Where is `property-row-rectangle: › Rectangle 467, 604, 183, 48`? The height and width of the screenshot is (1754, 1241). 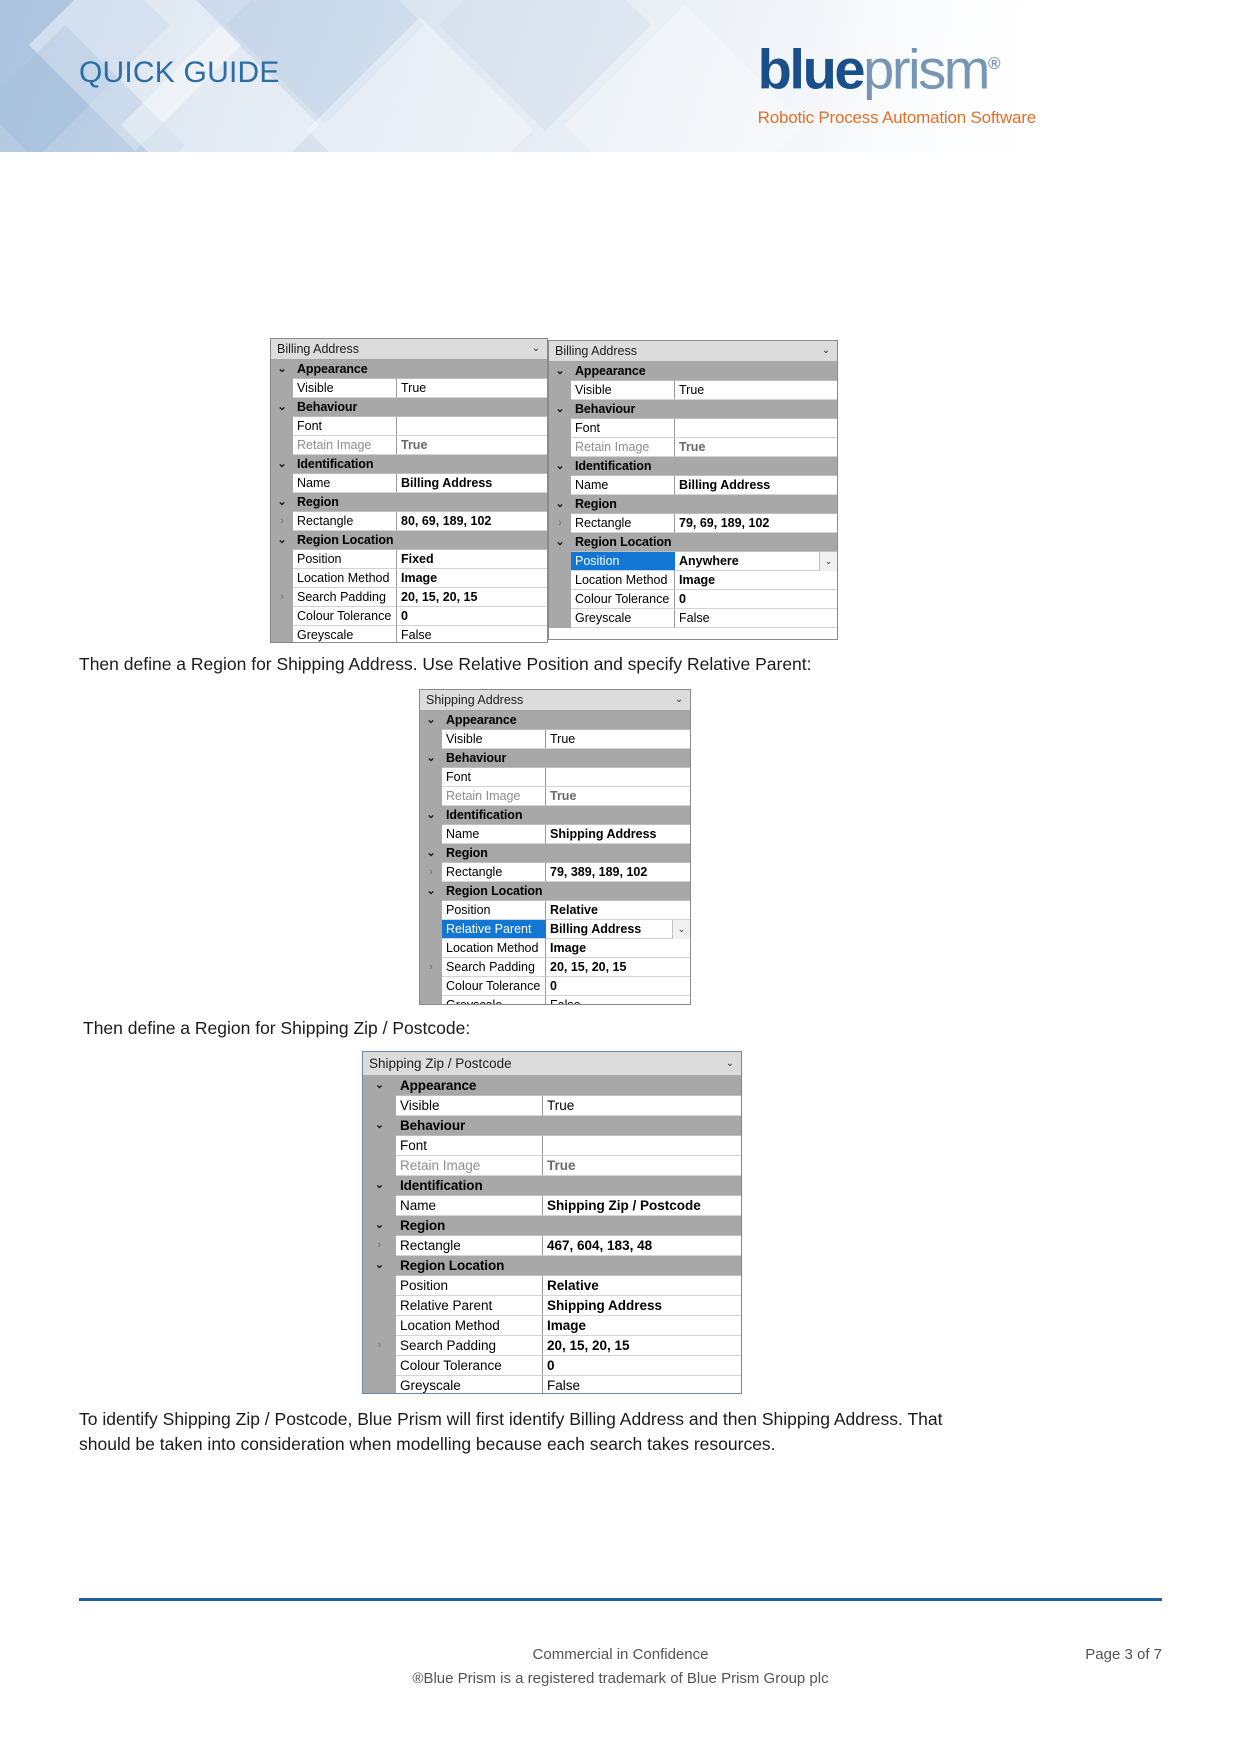
property-row-rectangle: › Rectangle 467, 604, 183, 48 is located at coordinates (552, 1246).